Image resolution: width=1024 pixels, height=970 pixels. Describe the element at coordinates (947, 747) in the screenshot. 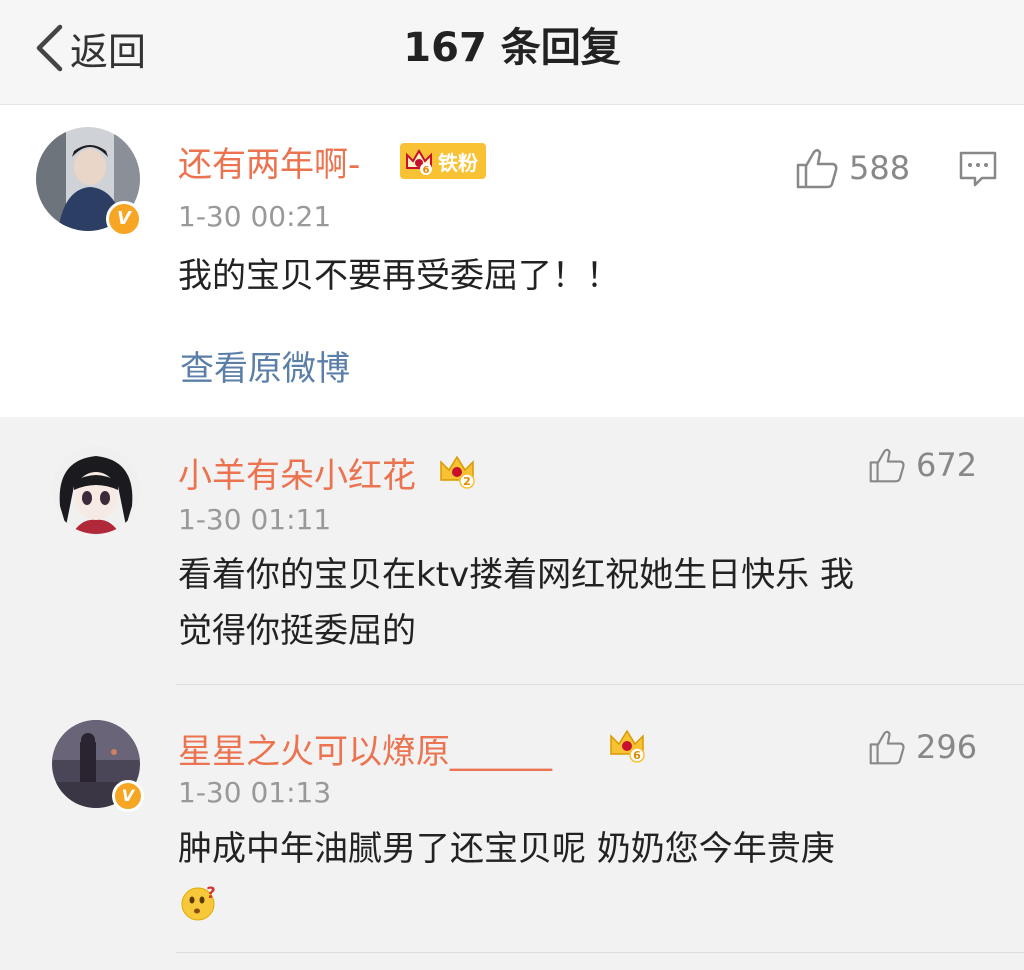

I see `like-count: 296` at that location.